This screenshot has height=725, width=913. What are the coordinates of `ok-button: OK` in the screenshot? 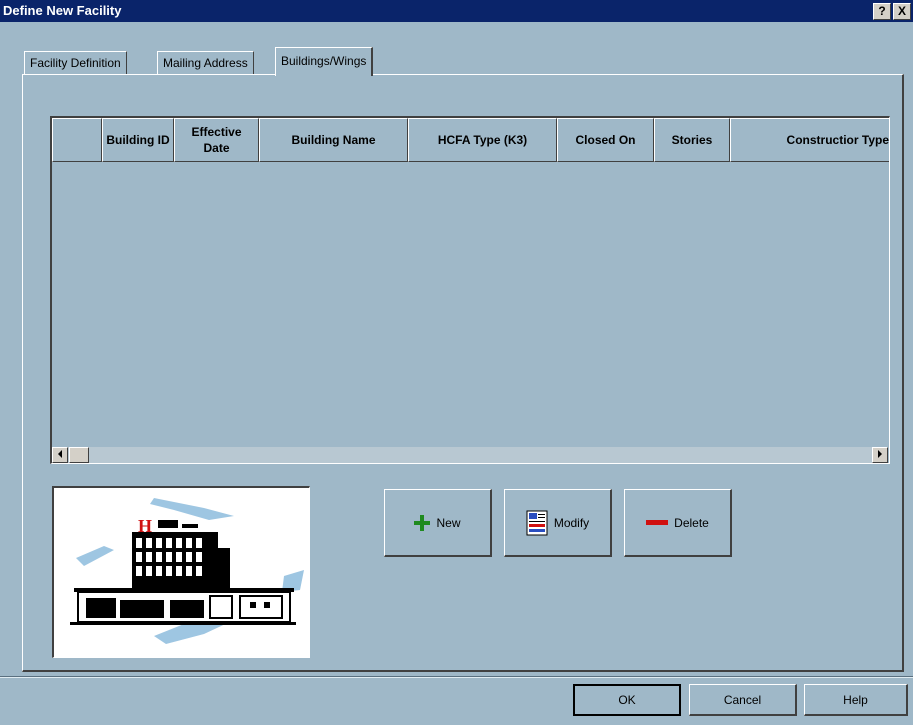 It's located at (627, 700).